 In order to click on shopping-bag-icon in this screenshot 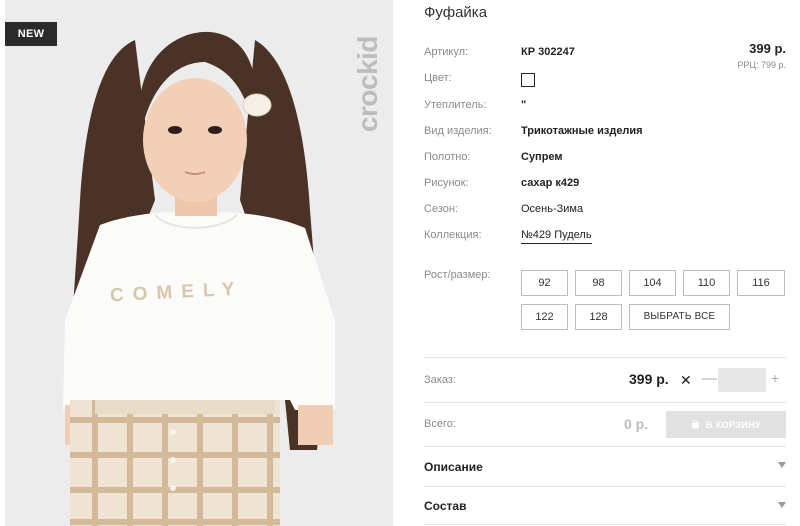, I will do `click(695, 424)`.